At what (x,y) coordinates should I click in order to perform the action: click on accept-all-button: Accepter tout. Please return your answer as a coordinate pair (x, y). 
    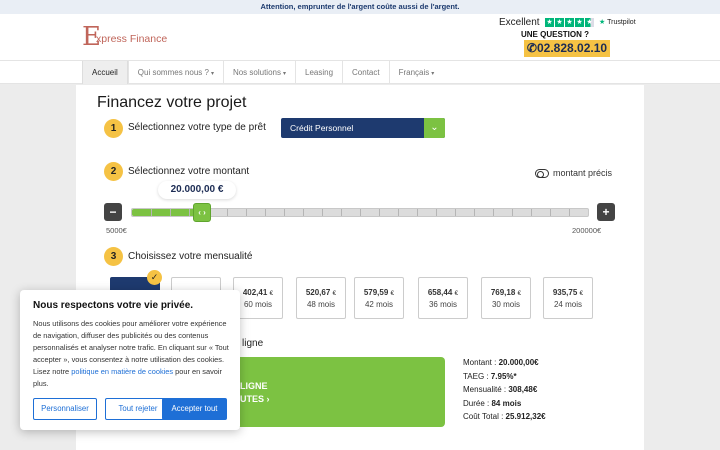
    Looking at the image, I should click on (194, 409).